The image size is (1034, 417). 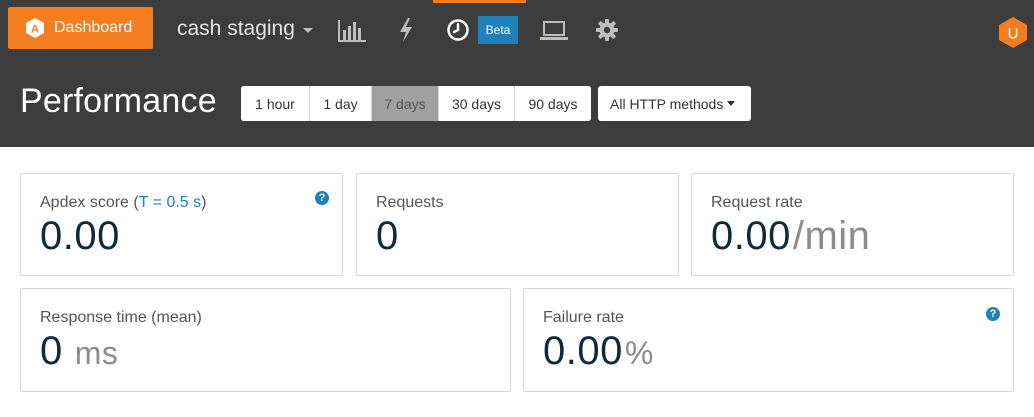 I want to click on dashboard-label: Dashboard, so click(x=93, y=27).